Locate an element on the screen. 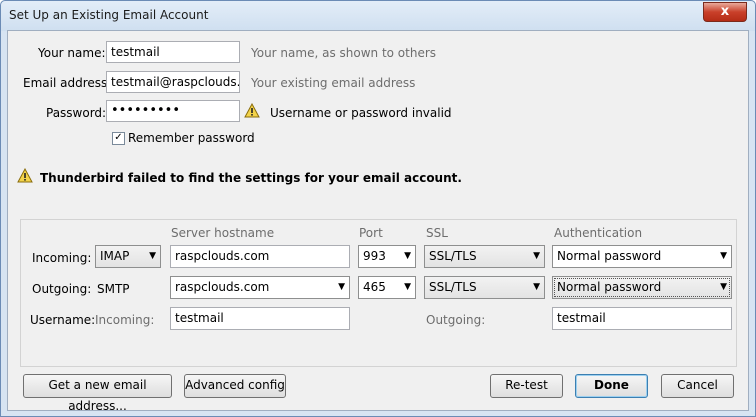 The image size is (756, 417). outgoing-username-field: testmail is located at coordinates (642, 318).